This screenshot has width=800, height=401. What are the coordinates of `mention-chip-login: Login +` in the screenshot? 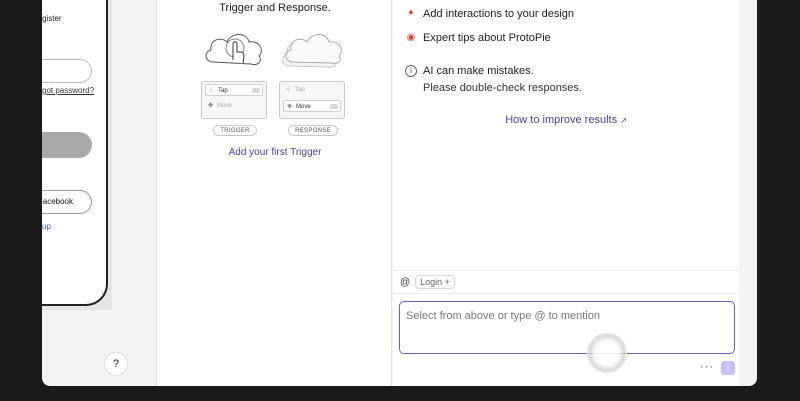 It's located at (435, 282).